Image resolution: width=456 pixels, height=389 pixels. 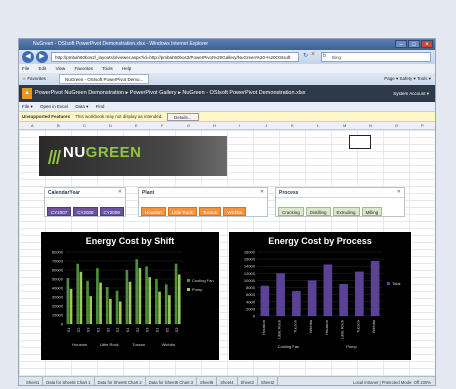 What do you see at coordinates (291, 211) in the screenshot?
I see `slicer-item: Cracking` at bounding box center [291, 211].